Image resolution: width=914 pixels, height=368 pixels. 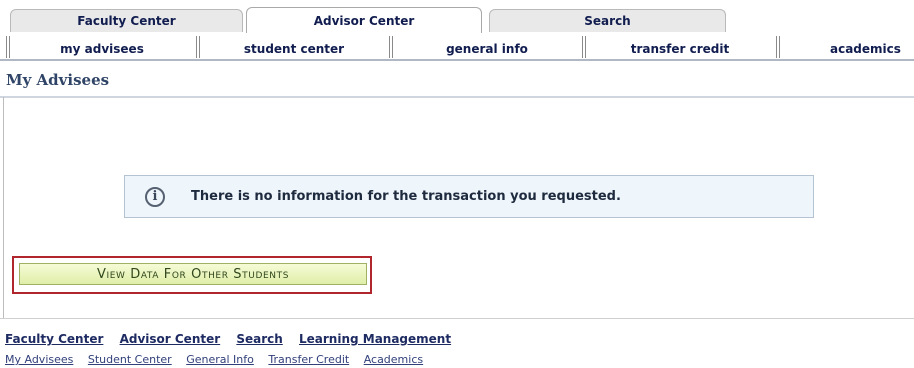 What do you see at coordinates (102, 49) in the screenshot?
I see `subtab-my-advisees: my advisees` at bounding box center [102, 49].